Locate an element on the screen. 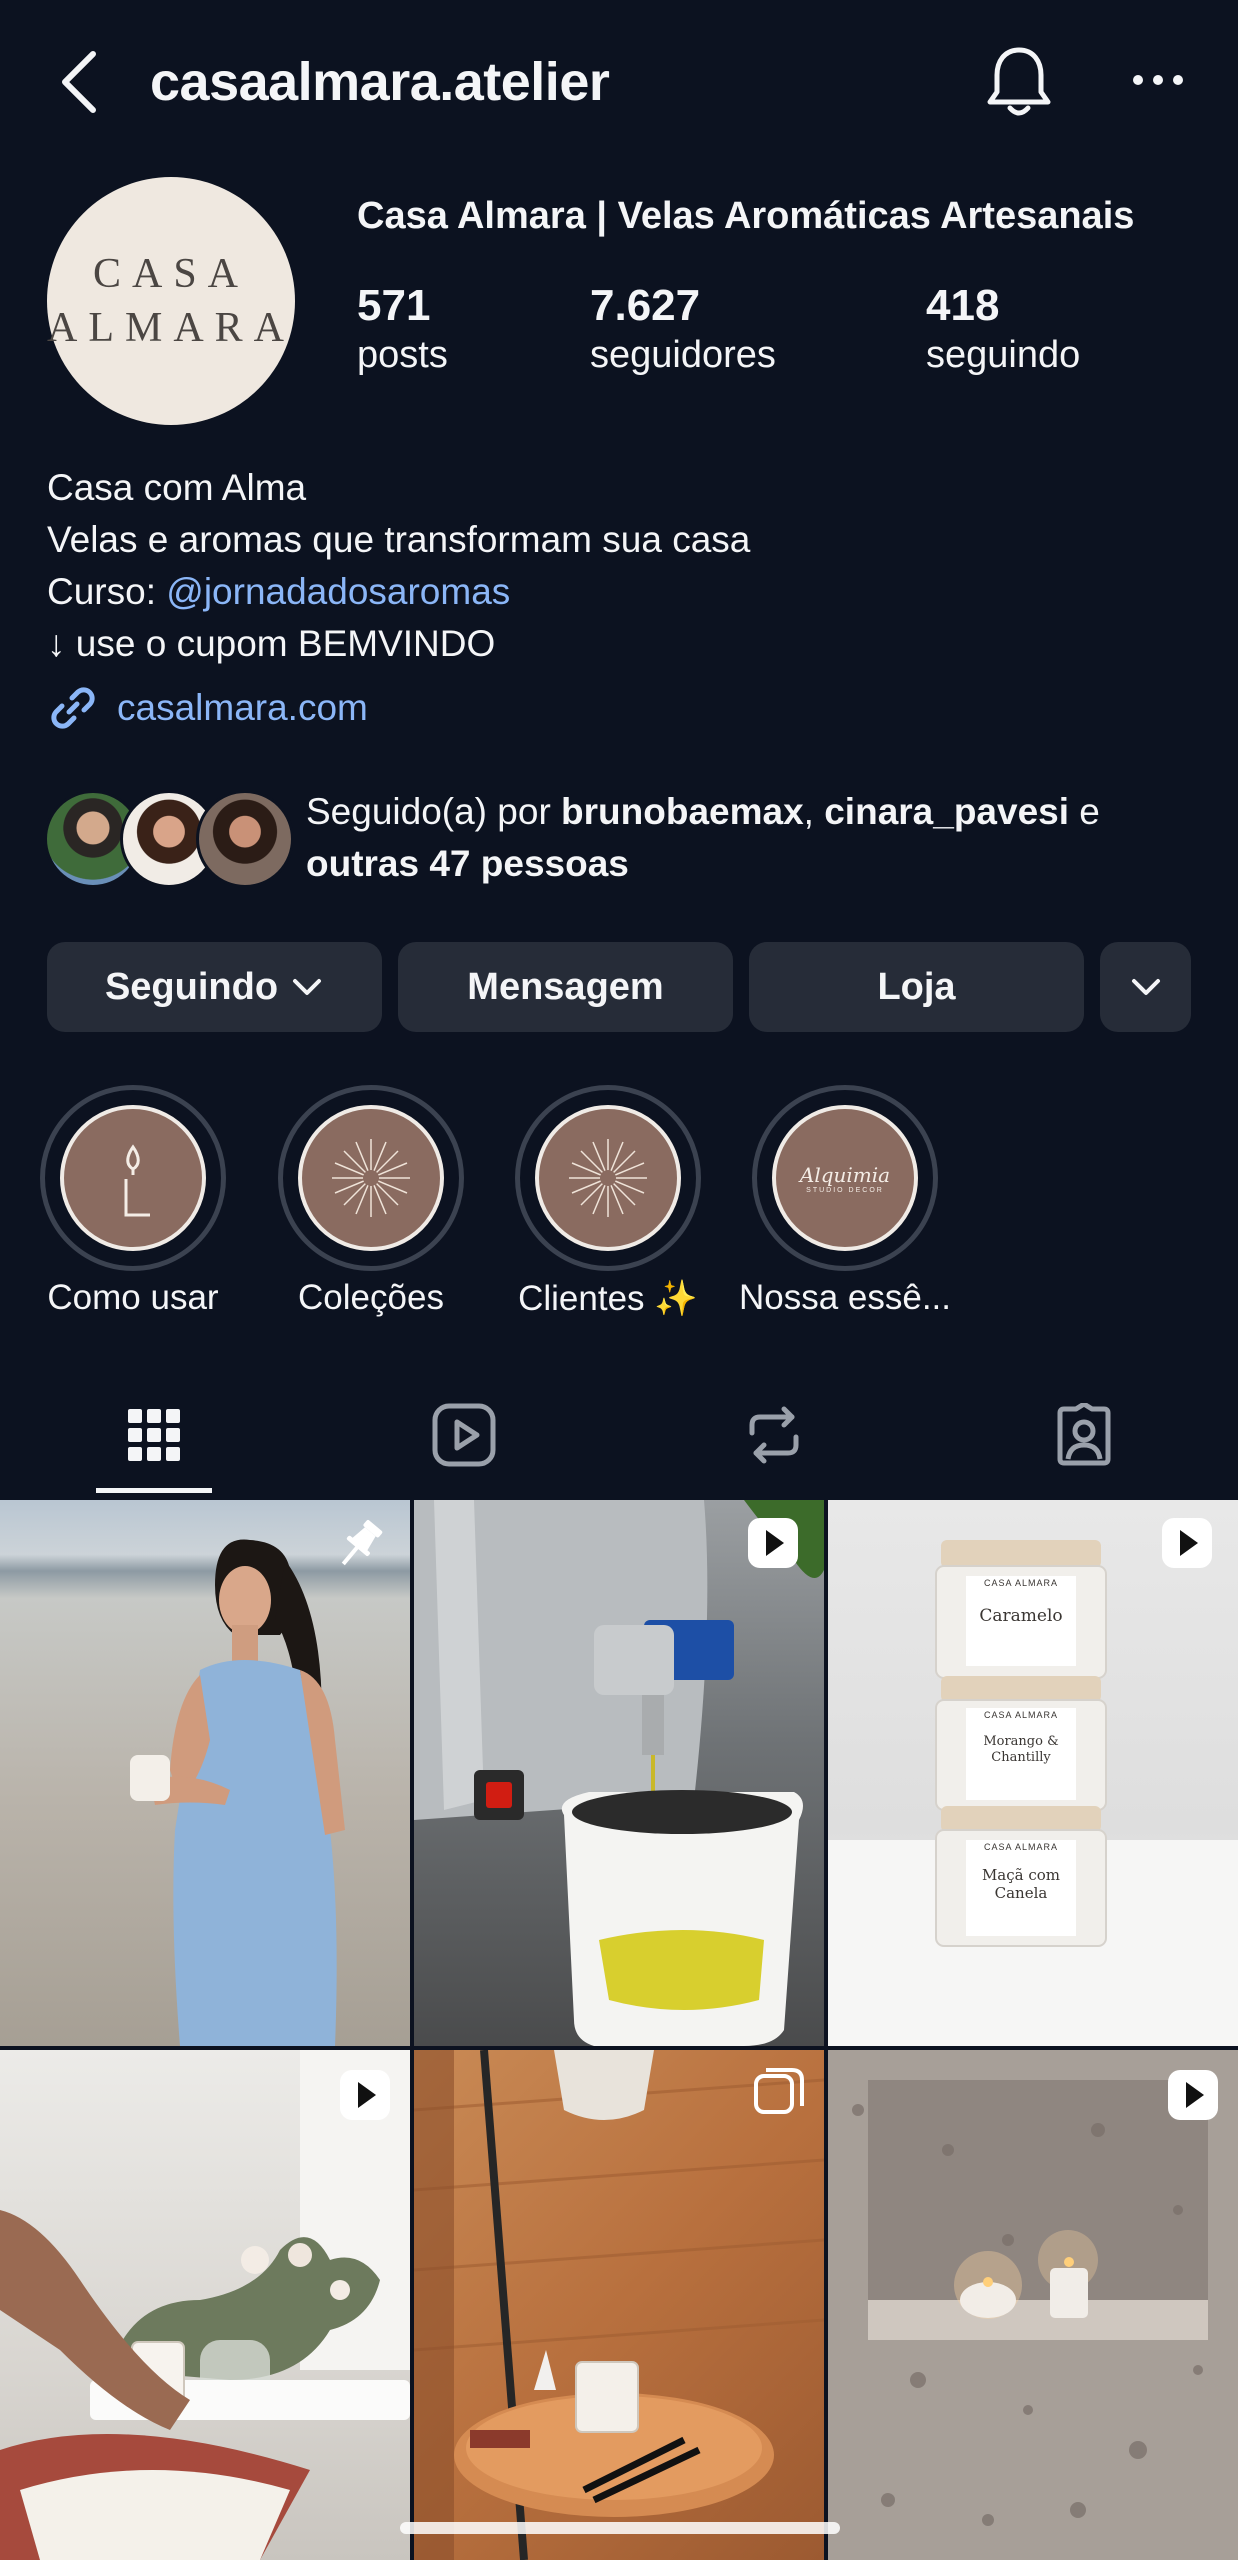 The width and height of the screenshot is (1238, 2560). tab-tagged is located at coordinates (1084, 1435).